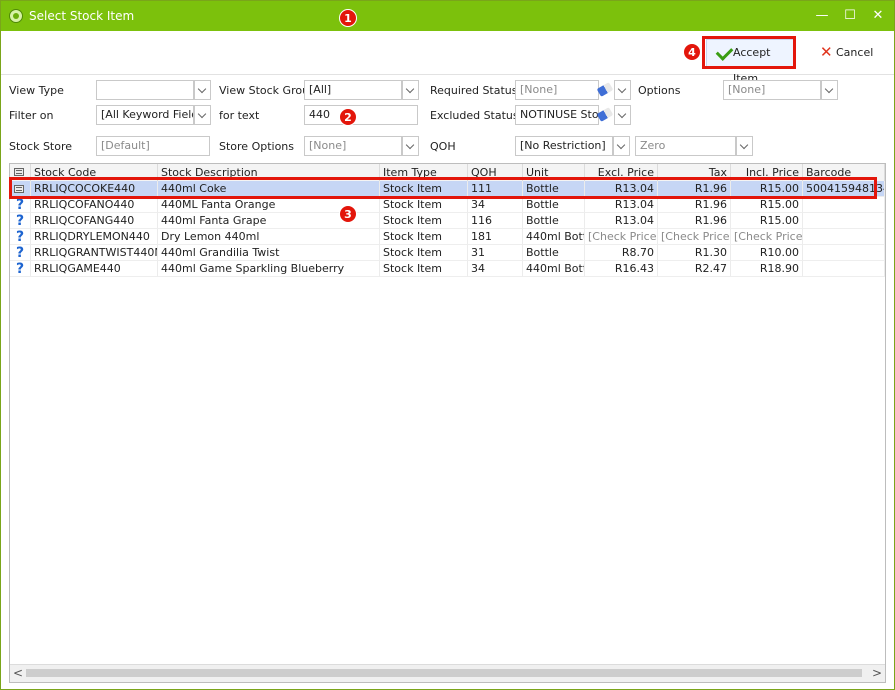 The height and width of the screenshot is (690, 895). What do you see at coordinates (621, 146) in the screenshot?
I see `qoh-restriction-dropdown-icon` at bounding box center [621, 146].